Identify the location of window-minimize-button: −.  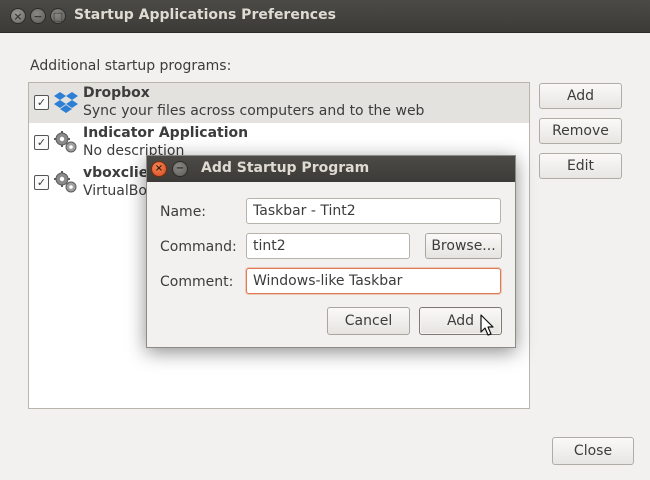
(38, 16).